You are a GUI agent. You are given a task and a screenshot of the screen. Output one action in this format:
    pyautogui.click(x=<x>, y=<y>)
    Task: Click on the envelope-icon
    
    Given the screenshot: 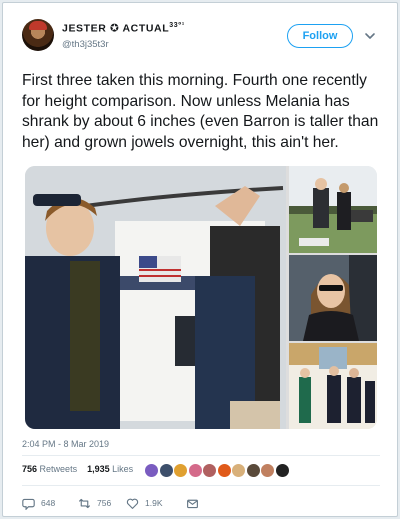 What is the action you would take?
    pyautogui.click(x=192, y=503)
    